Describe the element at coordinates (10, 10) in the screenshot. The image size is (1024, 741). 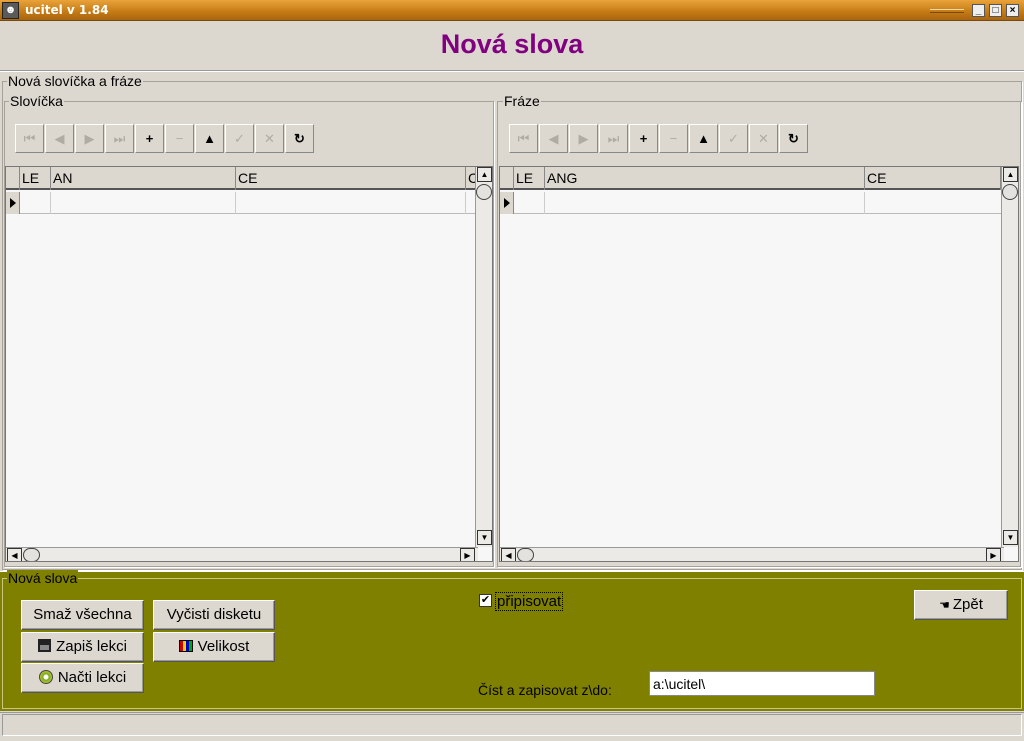
I see `app-icon: ☻` at that location.